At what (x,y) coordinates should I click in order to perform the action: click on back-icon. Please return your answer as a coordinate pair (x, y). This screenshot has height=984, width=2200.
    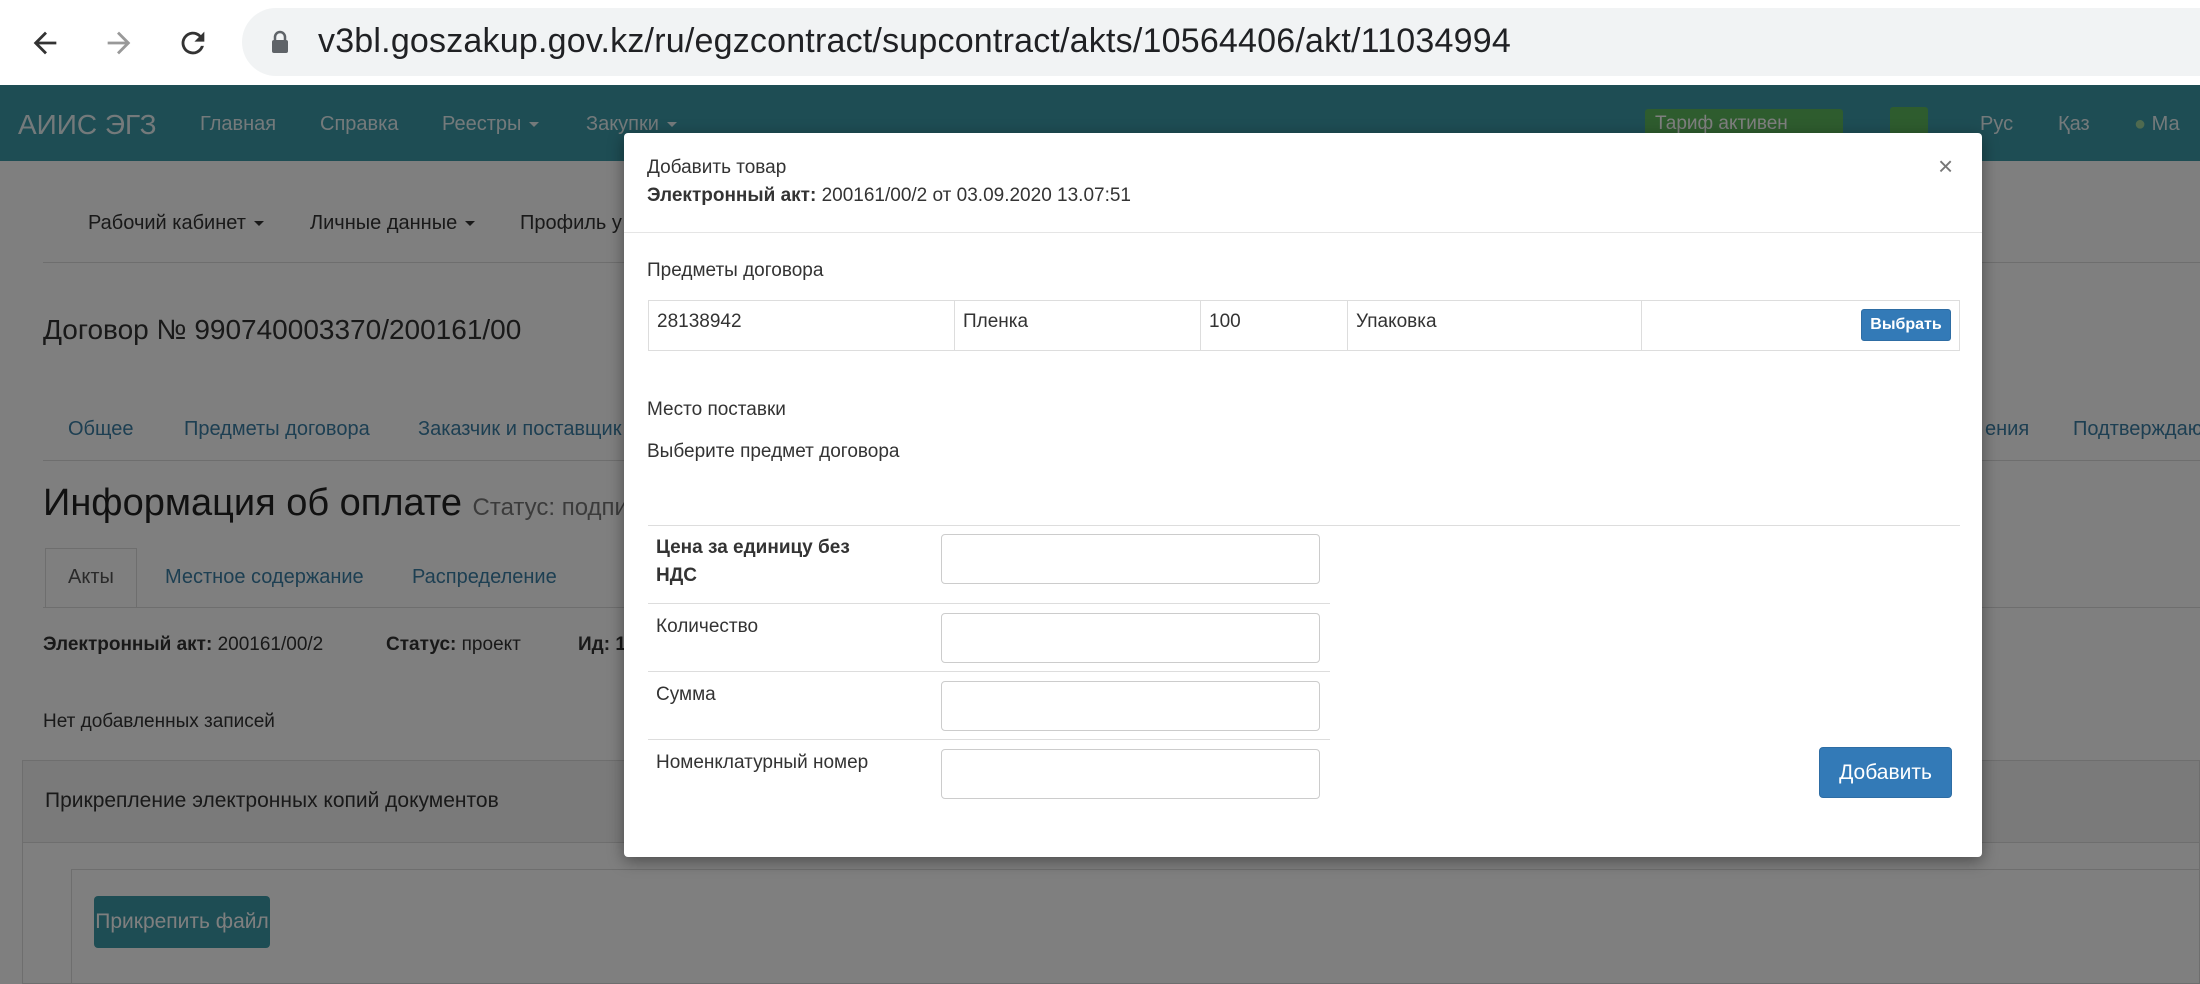
    Looking at the image, I should click on (45, 43).